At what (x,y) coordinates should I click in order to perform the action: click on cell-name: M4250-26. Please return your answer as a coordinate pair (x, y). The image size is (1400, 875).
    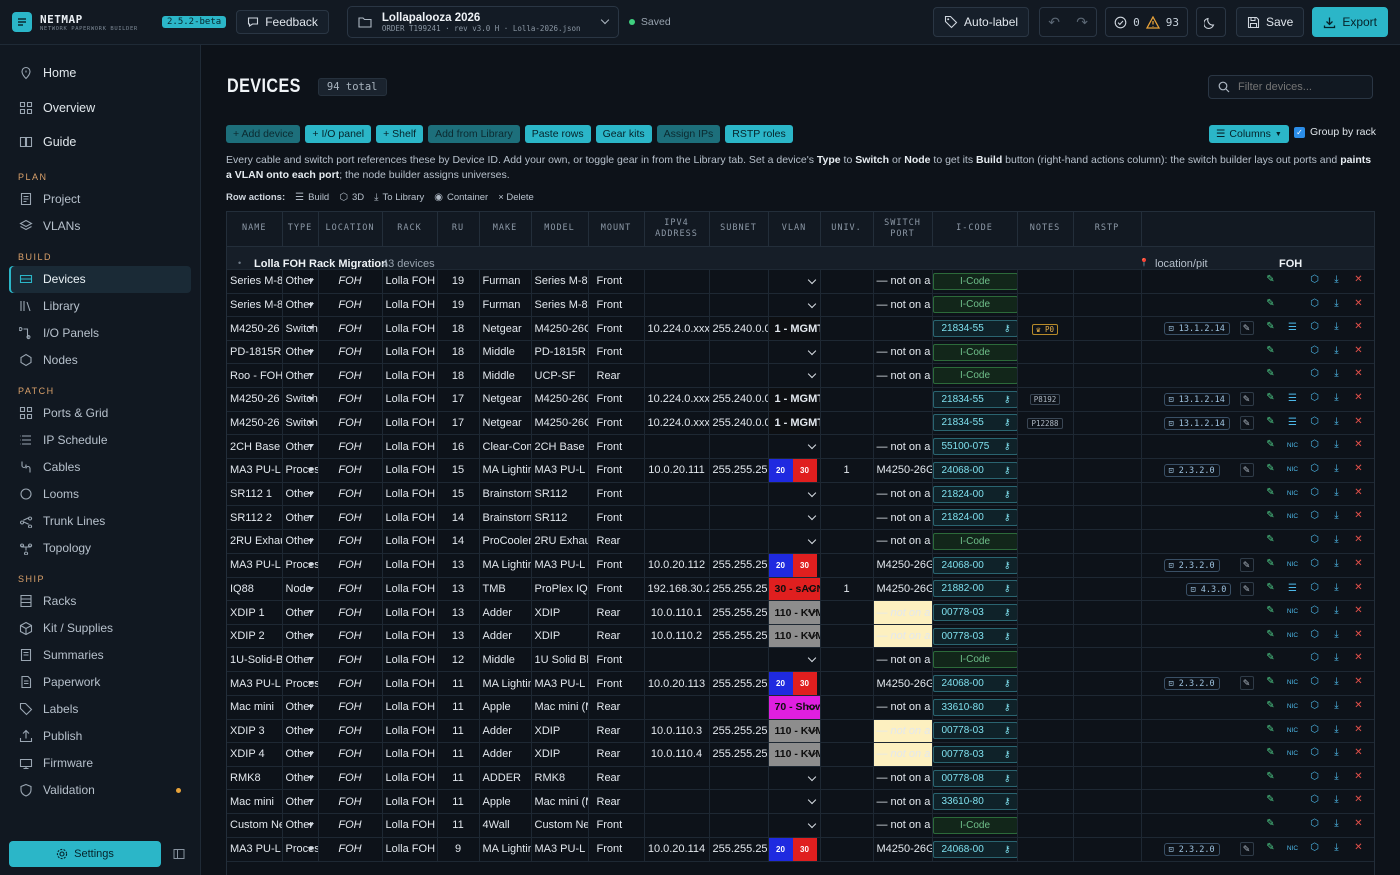
    Looking at the image, I should click on (255, 399).